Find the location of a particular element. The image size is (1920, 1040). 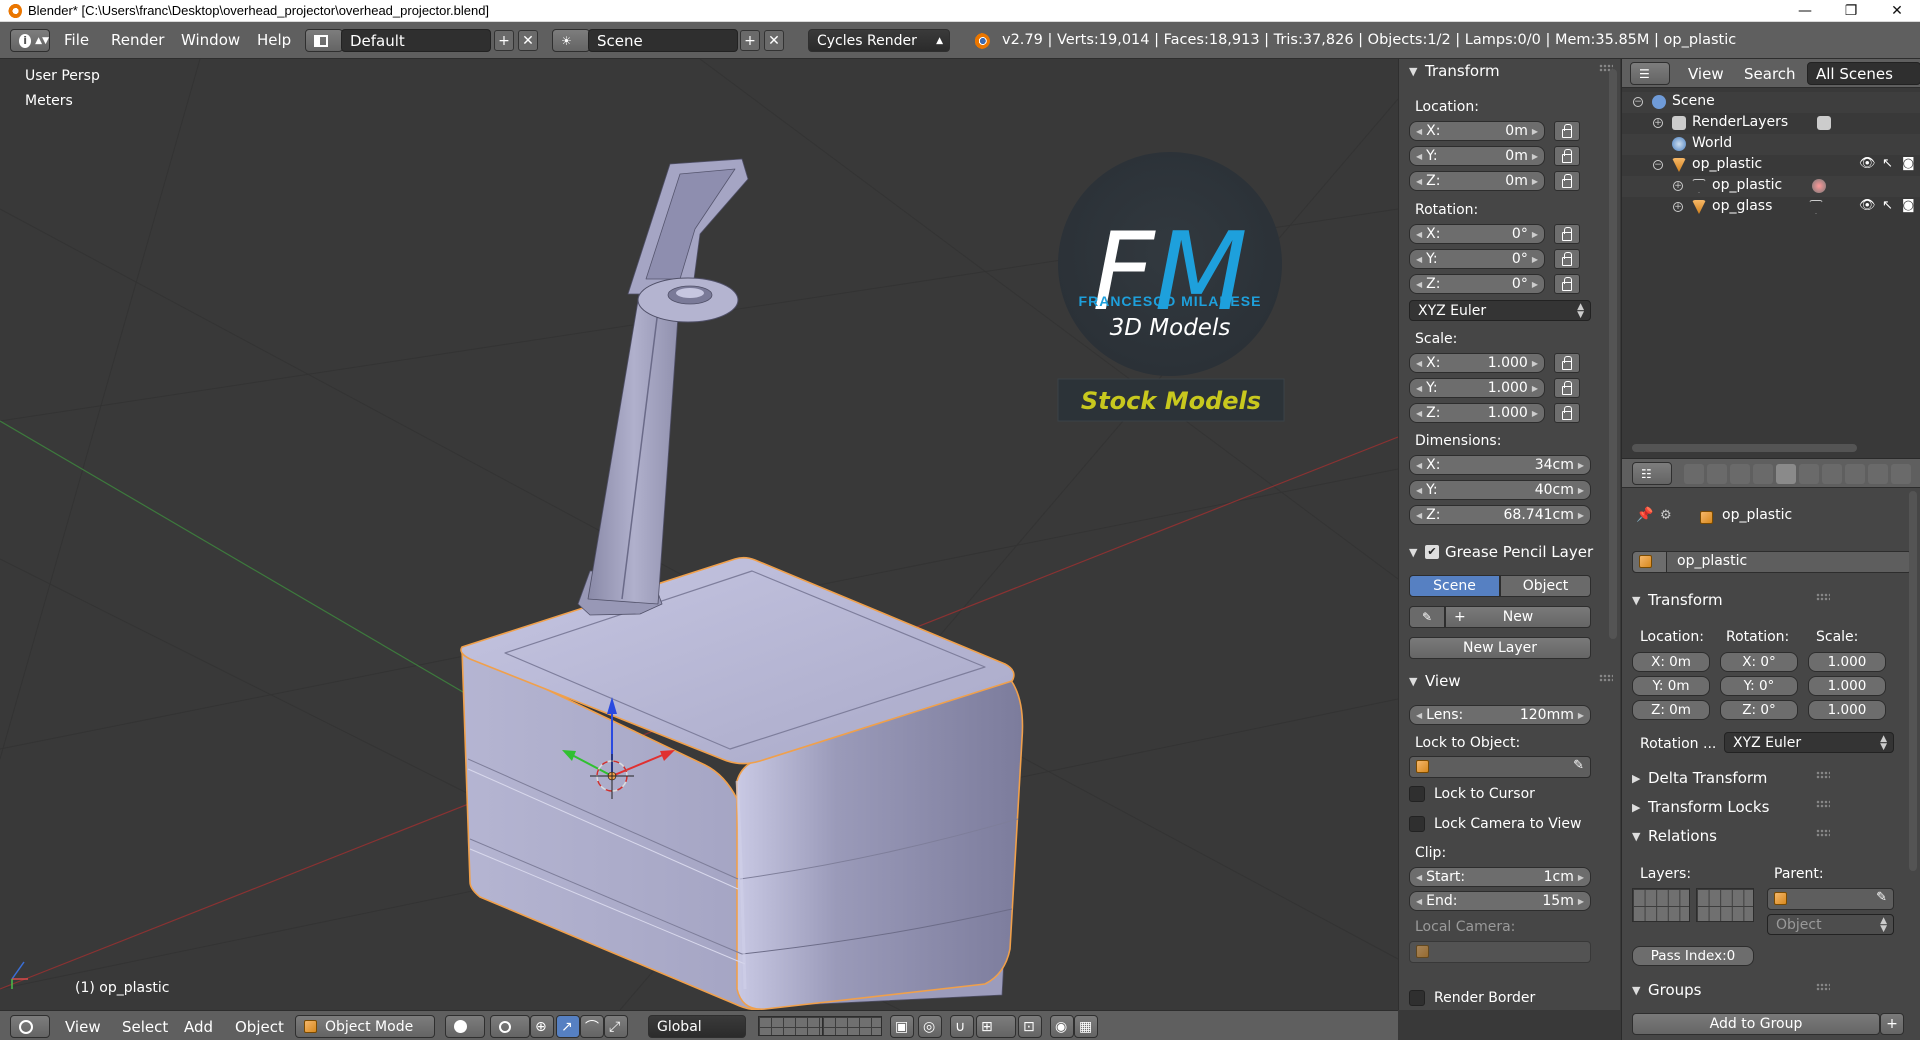

maximize-button: ❐ is located at coordinates (1851, 11).